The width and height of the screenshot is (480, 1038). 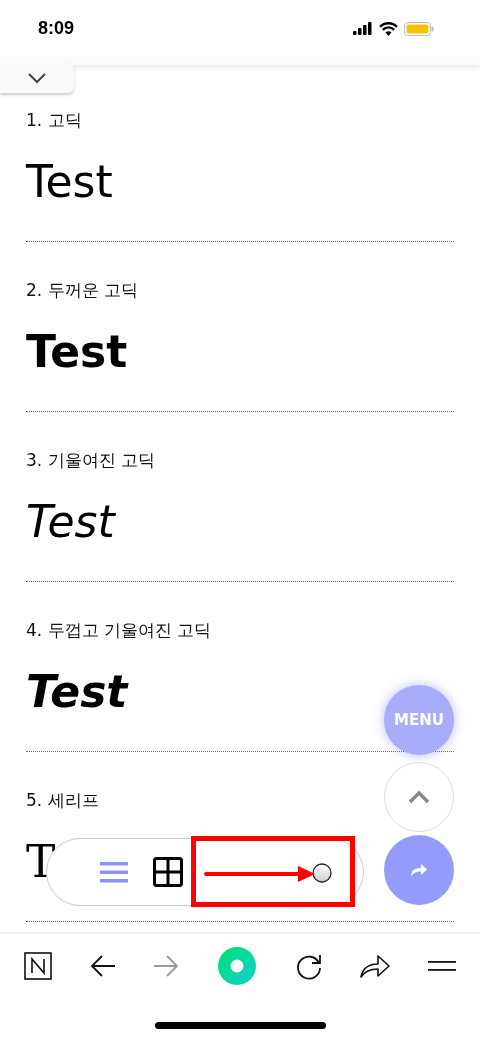 I want to click on chevron-up-icon, so click(x=419, y=797).